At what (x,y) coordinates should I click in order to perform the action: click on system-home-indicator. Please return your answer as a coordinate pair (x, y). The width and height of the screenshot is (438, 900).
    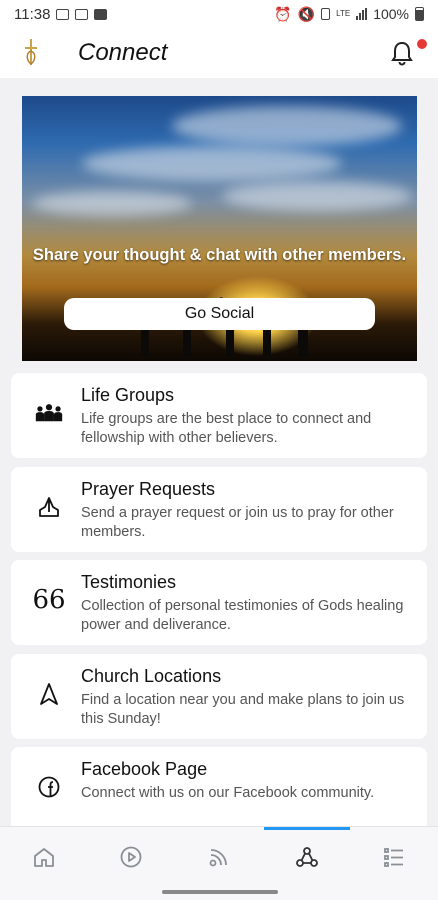
    Looking at the image, I should click on (220, 892).